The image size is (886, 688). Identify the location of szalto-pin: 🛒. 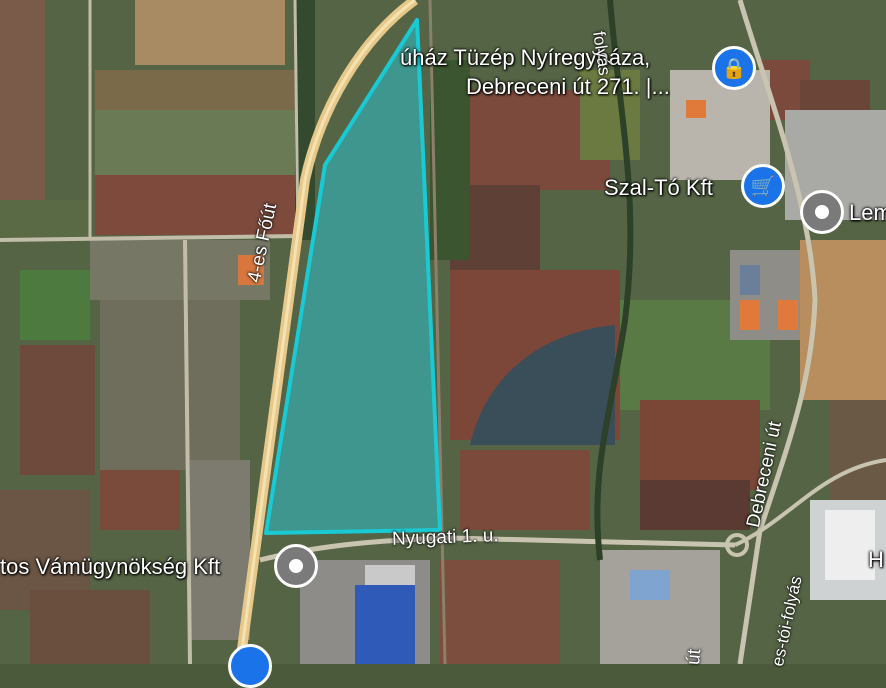
(763, 186).